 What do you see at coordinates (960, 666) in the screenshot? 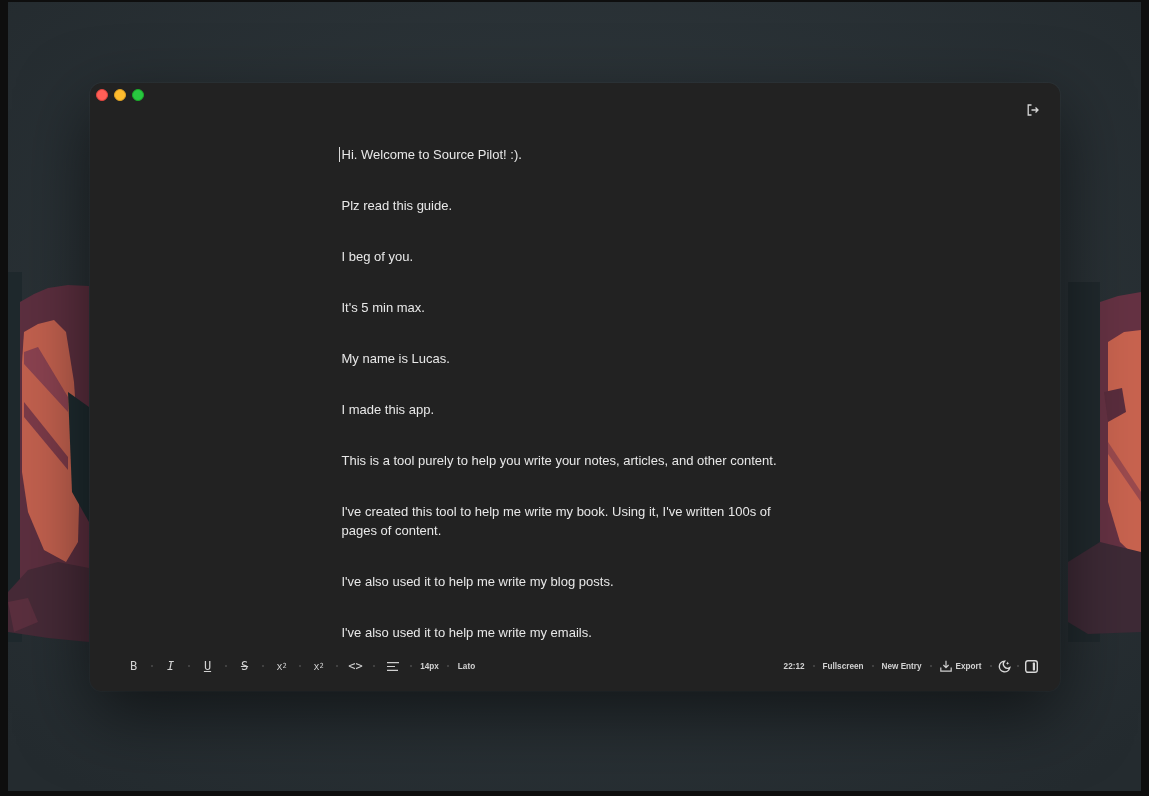
I see `export-button: Export` at bounding box center [960, 666].